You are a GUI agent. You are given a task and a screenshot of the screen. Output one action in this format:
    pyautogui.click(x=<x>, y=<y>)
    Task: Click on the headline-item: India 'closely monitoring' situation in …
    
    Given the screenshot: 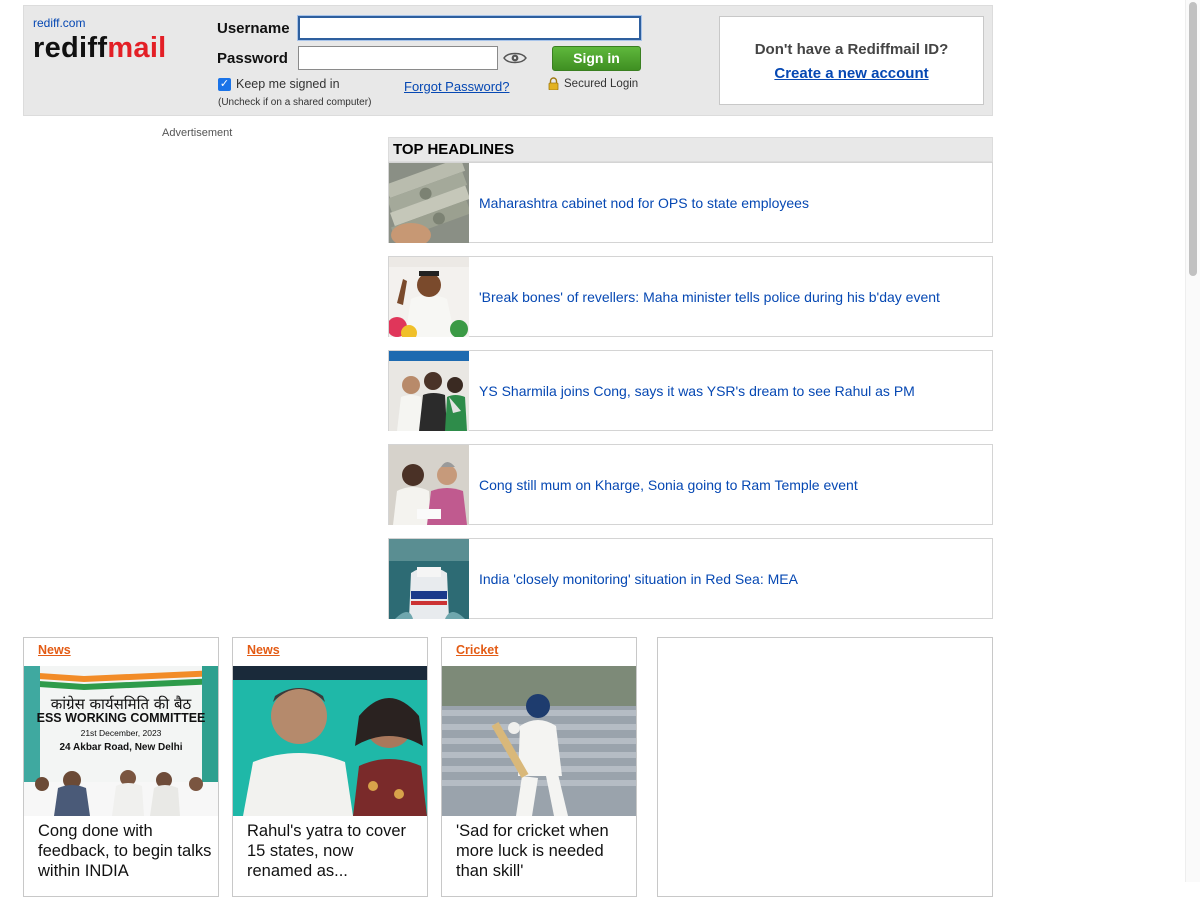 What is the action you would take?
    pyautogui.click(x=690, y=578)
    